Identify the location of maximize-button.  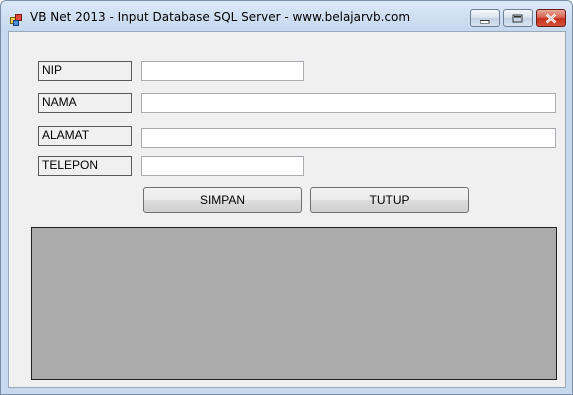
(518, 18).